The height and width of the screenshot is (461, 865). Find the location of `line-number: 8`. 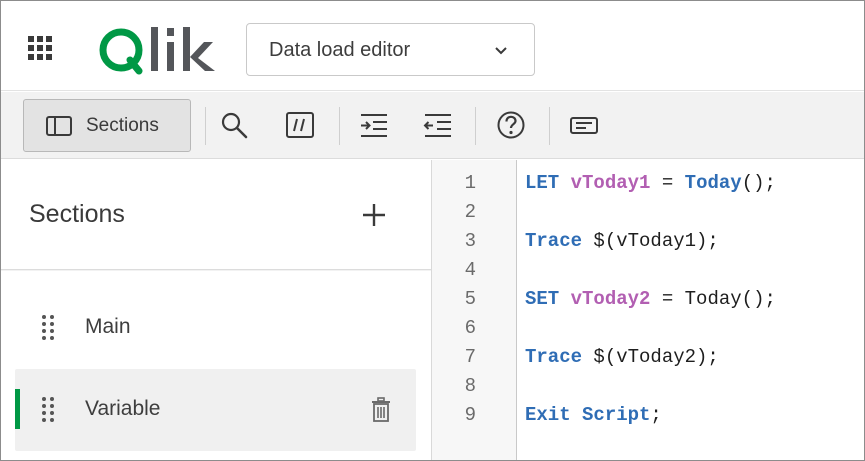

line-number: 8 is located at coordinates (470, 386).